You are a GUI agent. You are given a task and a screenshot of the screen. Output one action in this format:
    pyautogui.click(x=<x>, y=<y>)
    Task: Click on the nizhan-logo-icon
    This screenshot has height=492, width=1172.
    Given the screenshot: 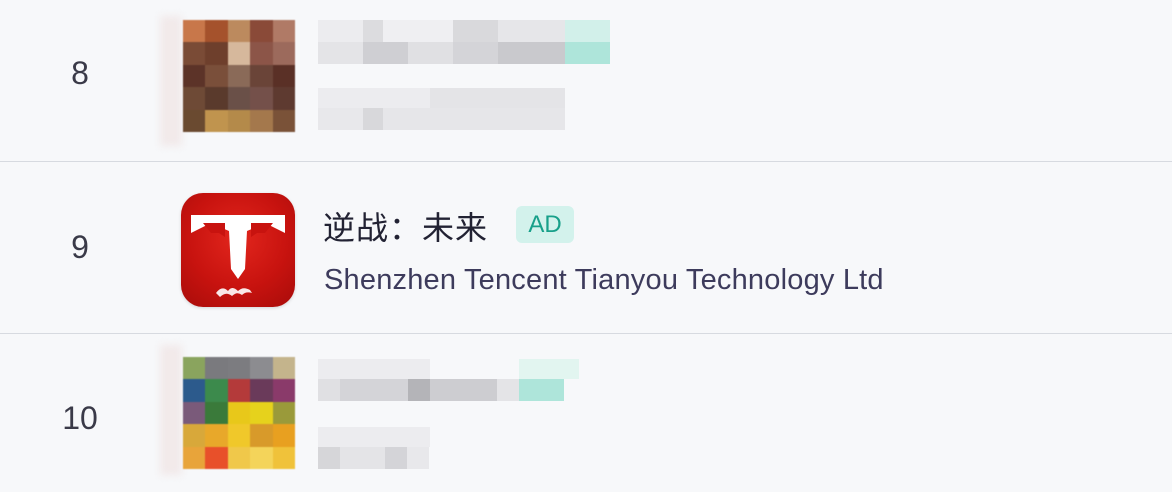 What is the action you would take?
    pyautogui.click(x=238, y=256)
    